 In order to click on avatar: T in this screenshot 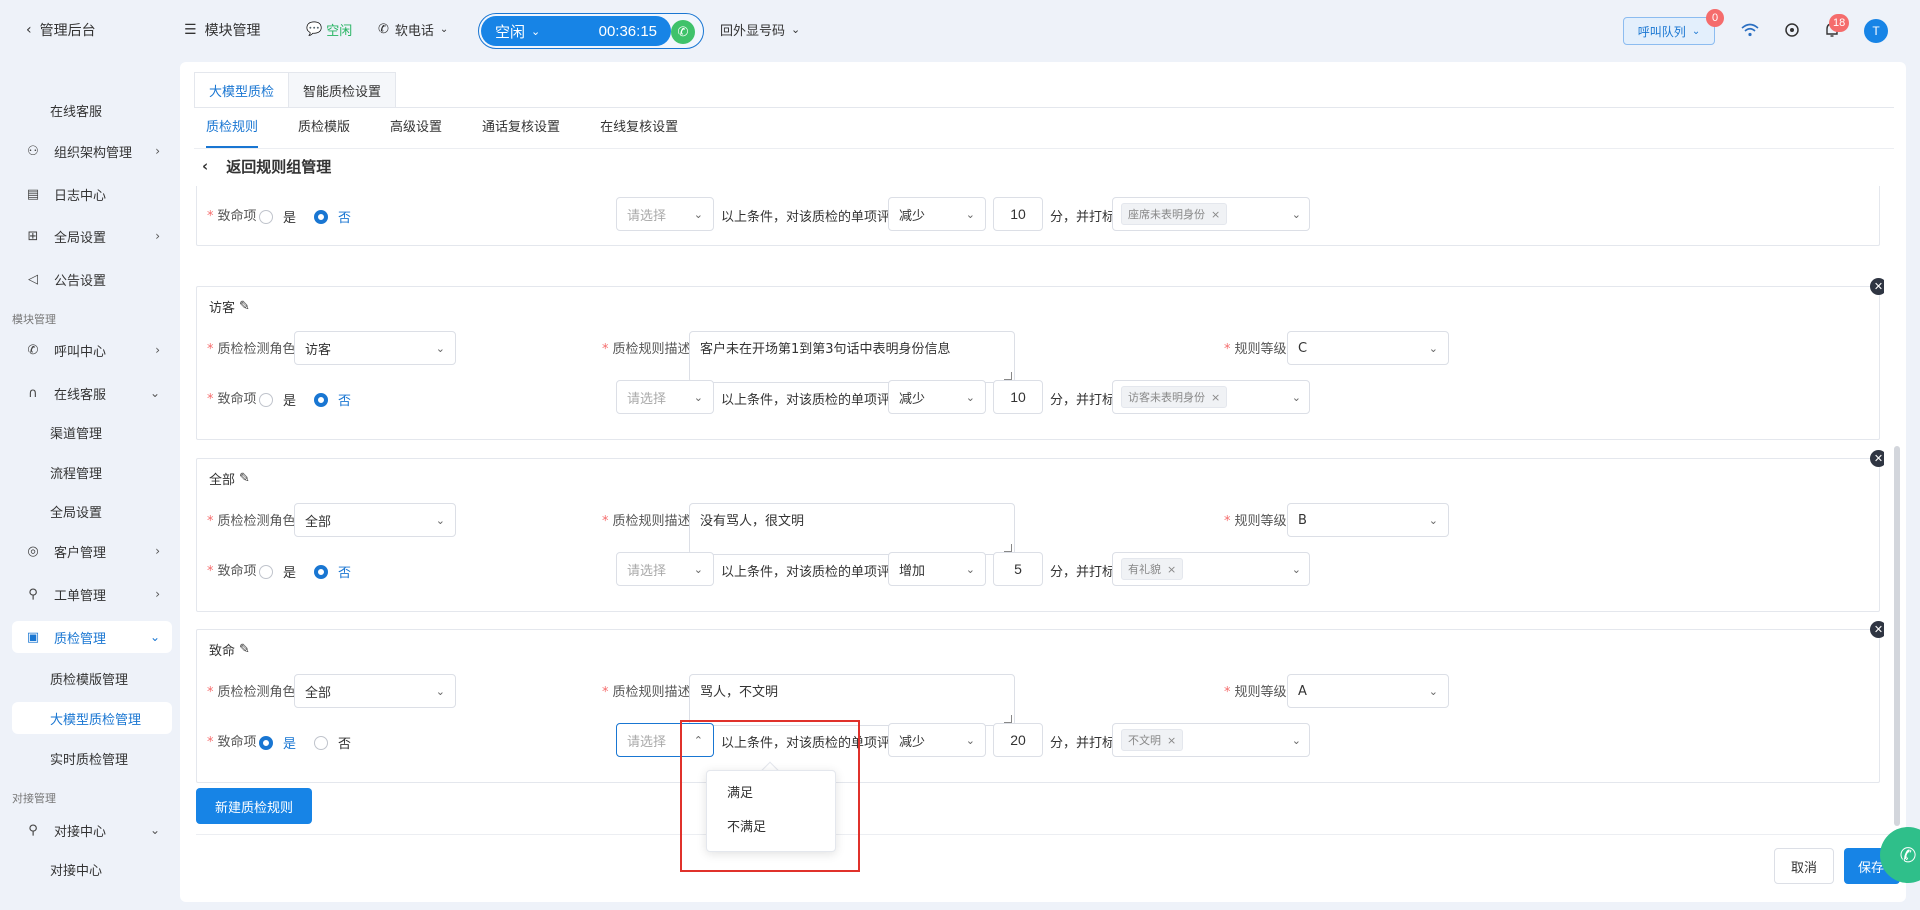, I will do `click(1876, 31)`.